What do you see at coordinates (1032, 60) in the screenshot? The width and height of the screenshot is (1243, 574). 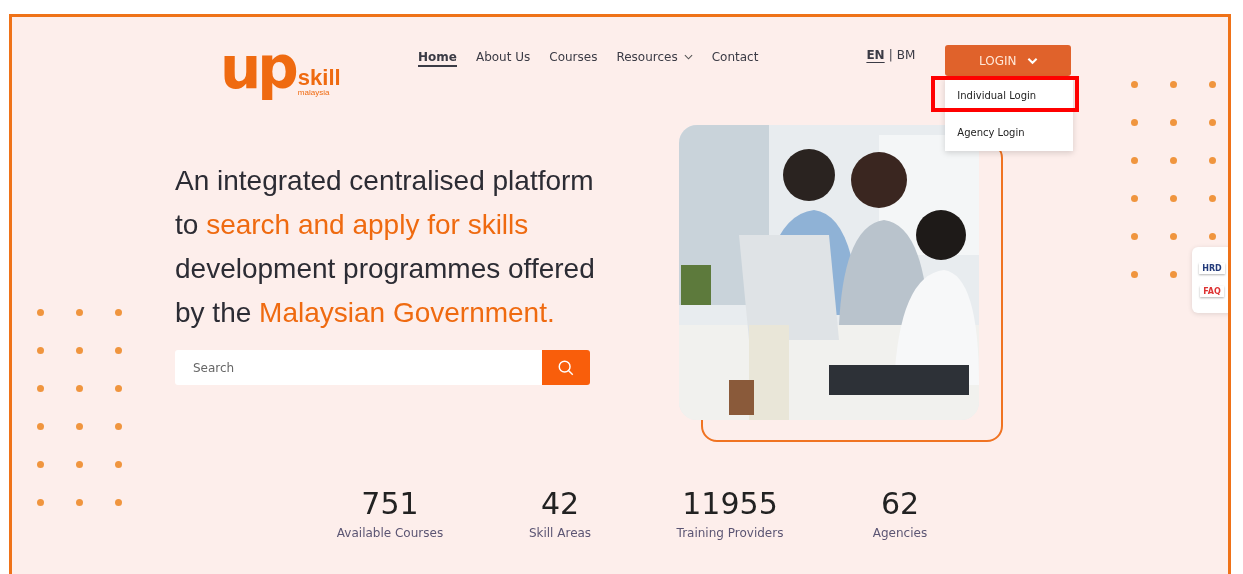 I see `chevron-down-icon` at bounding box center [1032, 60].